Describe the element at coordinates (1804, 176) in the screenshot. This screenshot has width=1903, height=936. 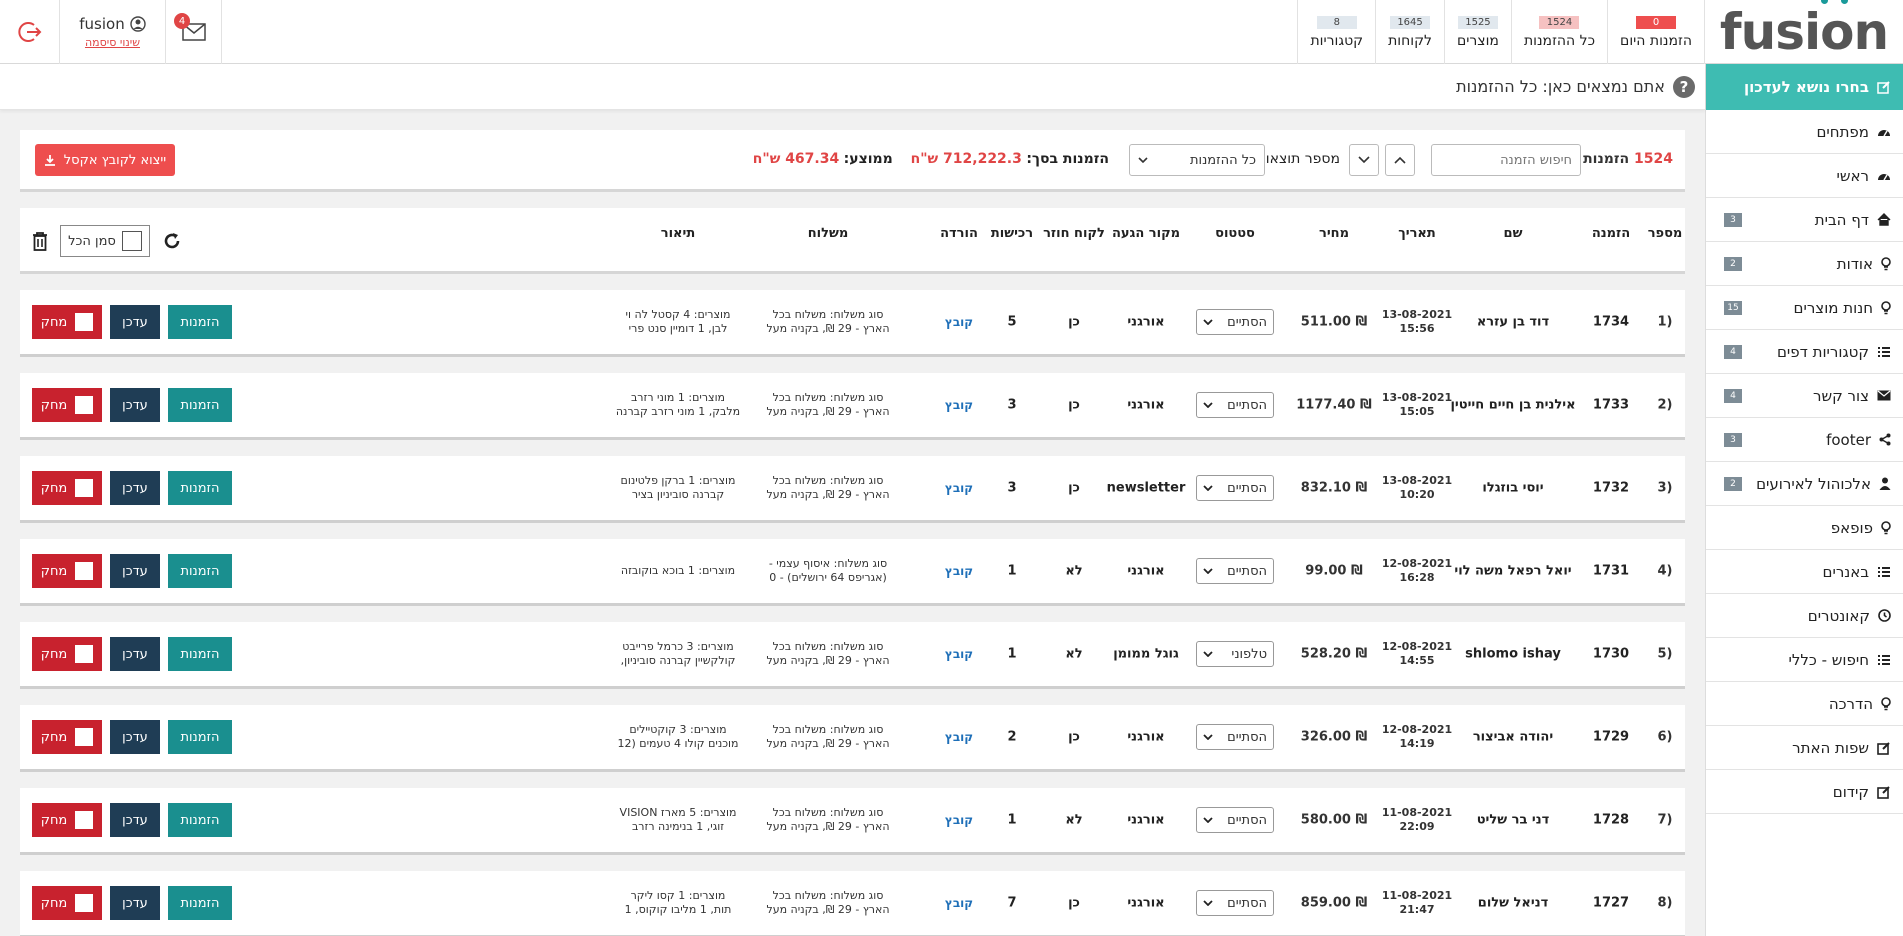
I see `sidebar-item-1: ראשי` at that location.